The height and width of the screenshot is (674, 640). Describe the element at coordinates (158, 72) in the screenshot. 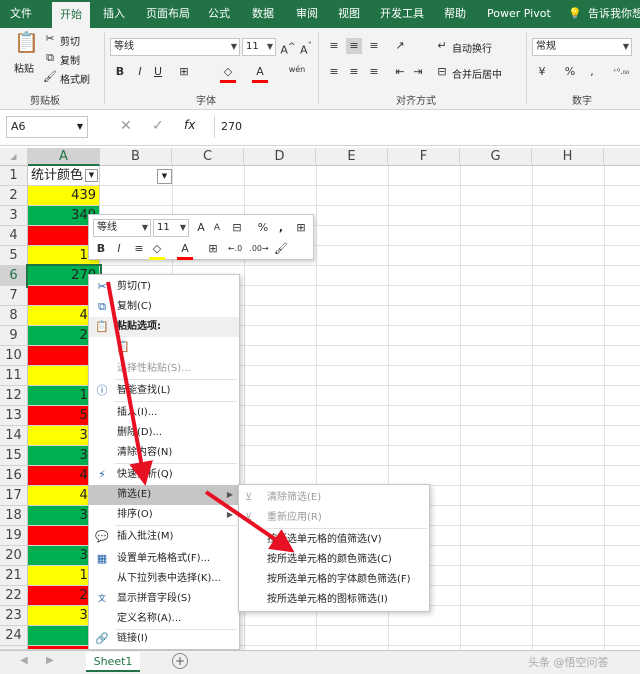

I see `underline-button: U` at that location.